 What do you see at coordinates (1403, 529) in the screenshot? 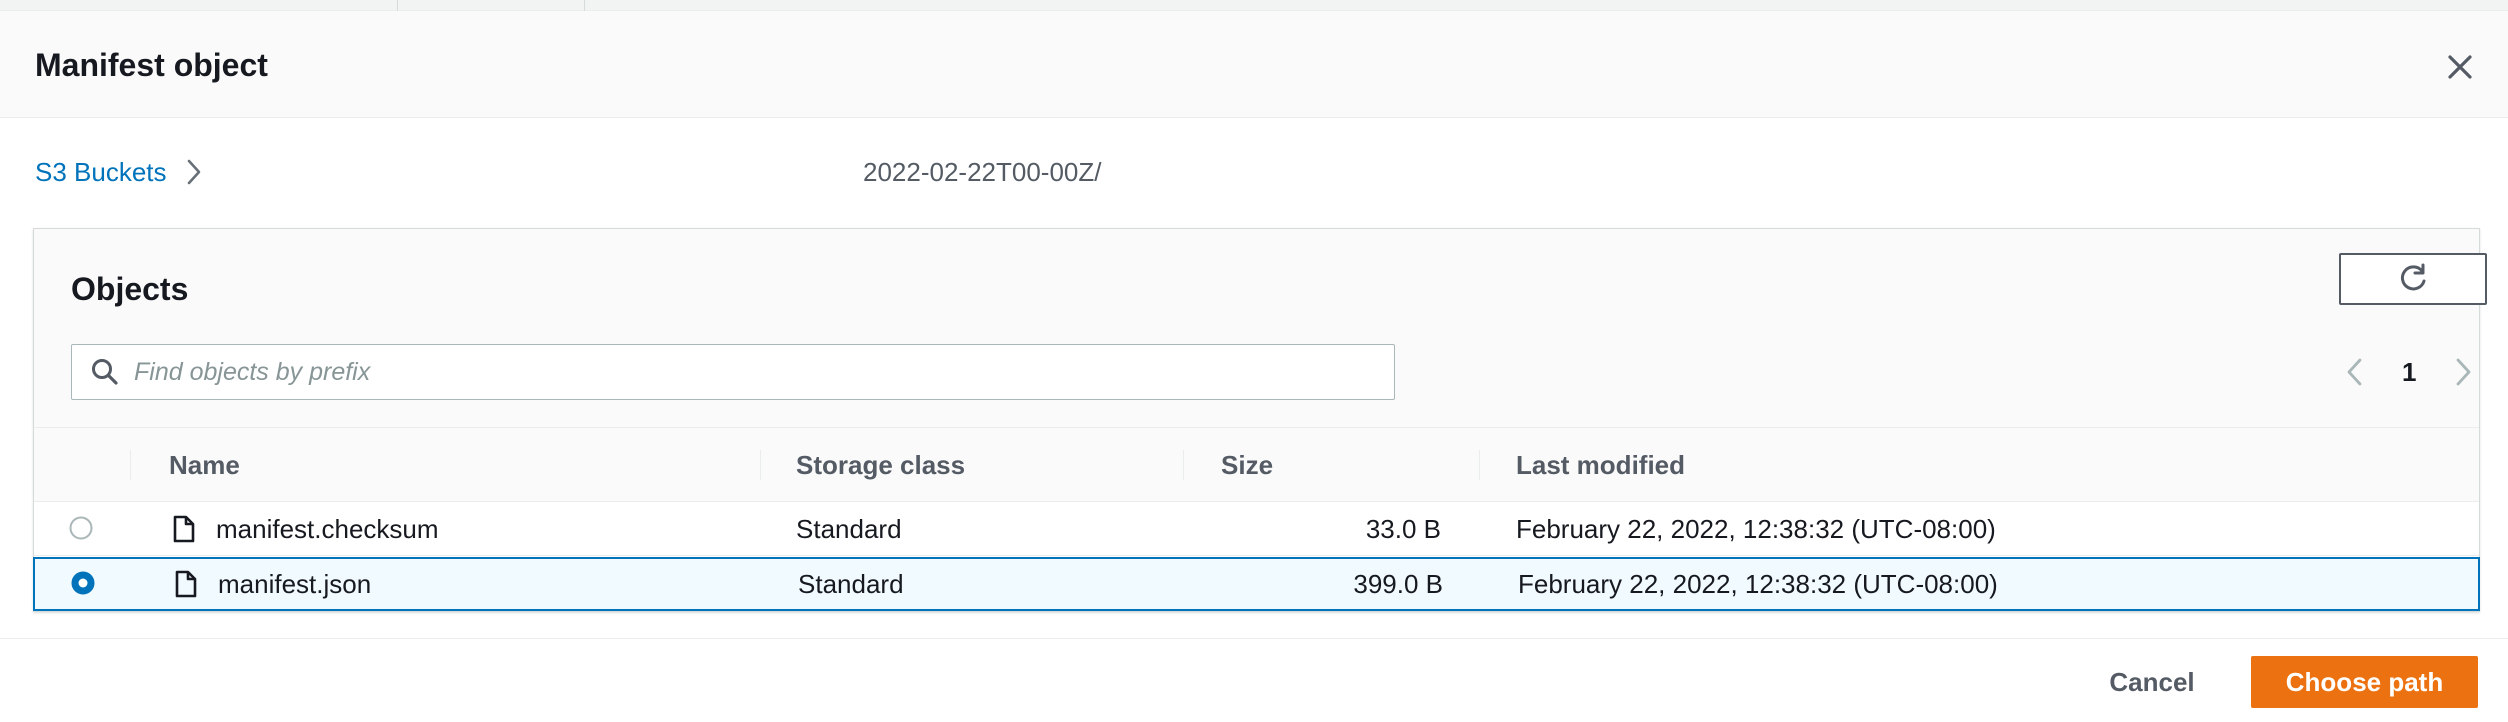
I see `row-size: 33.0 B` at bounding box center [1403, 529].